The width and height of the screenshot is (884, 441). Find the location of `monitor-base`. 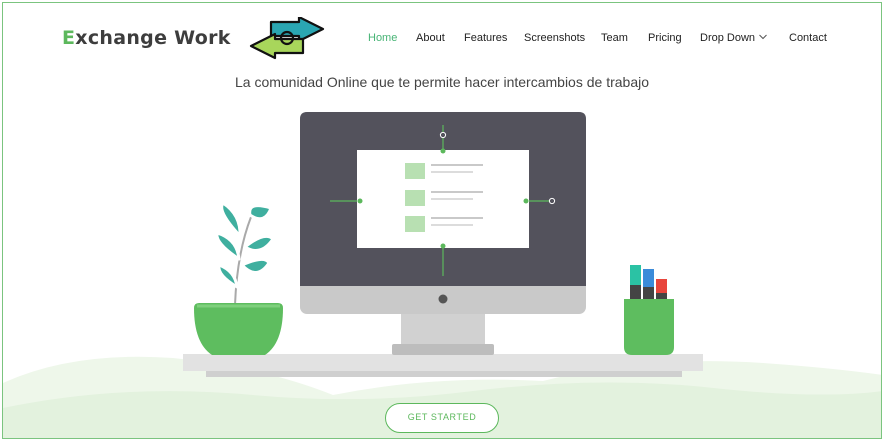

monitor-base is located at coordinates (443, 349).